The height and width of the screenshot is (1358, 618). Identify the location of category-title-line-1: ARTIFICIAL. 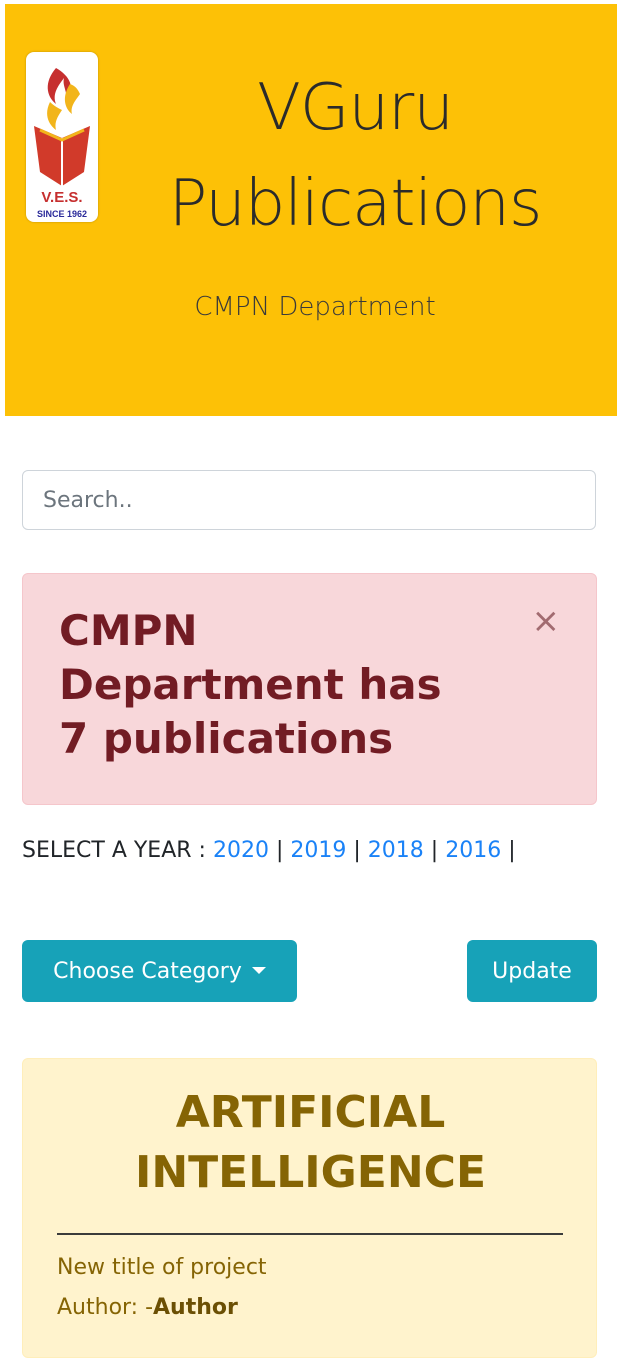
(310, 1112).